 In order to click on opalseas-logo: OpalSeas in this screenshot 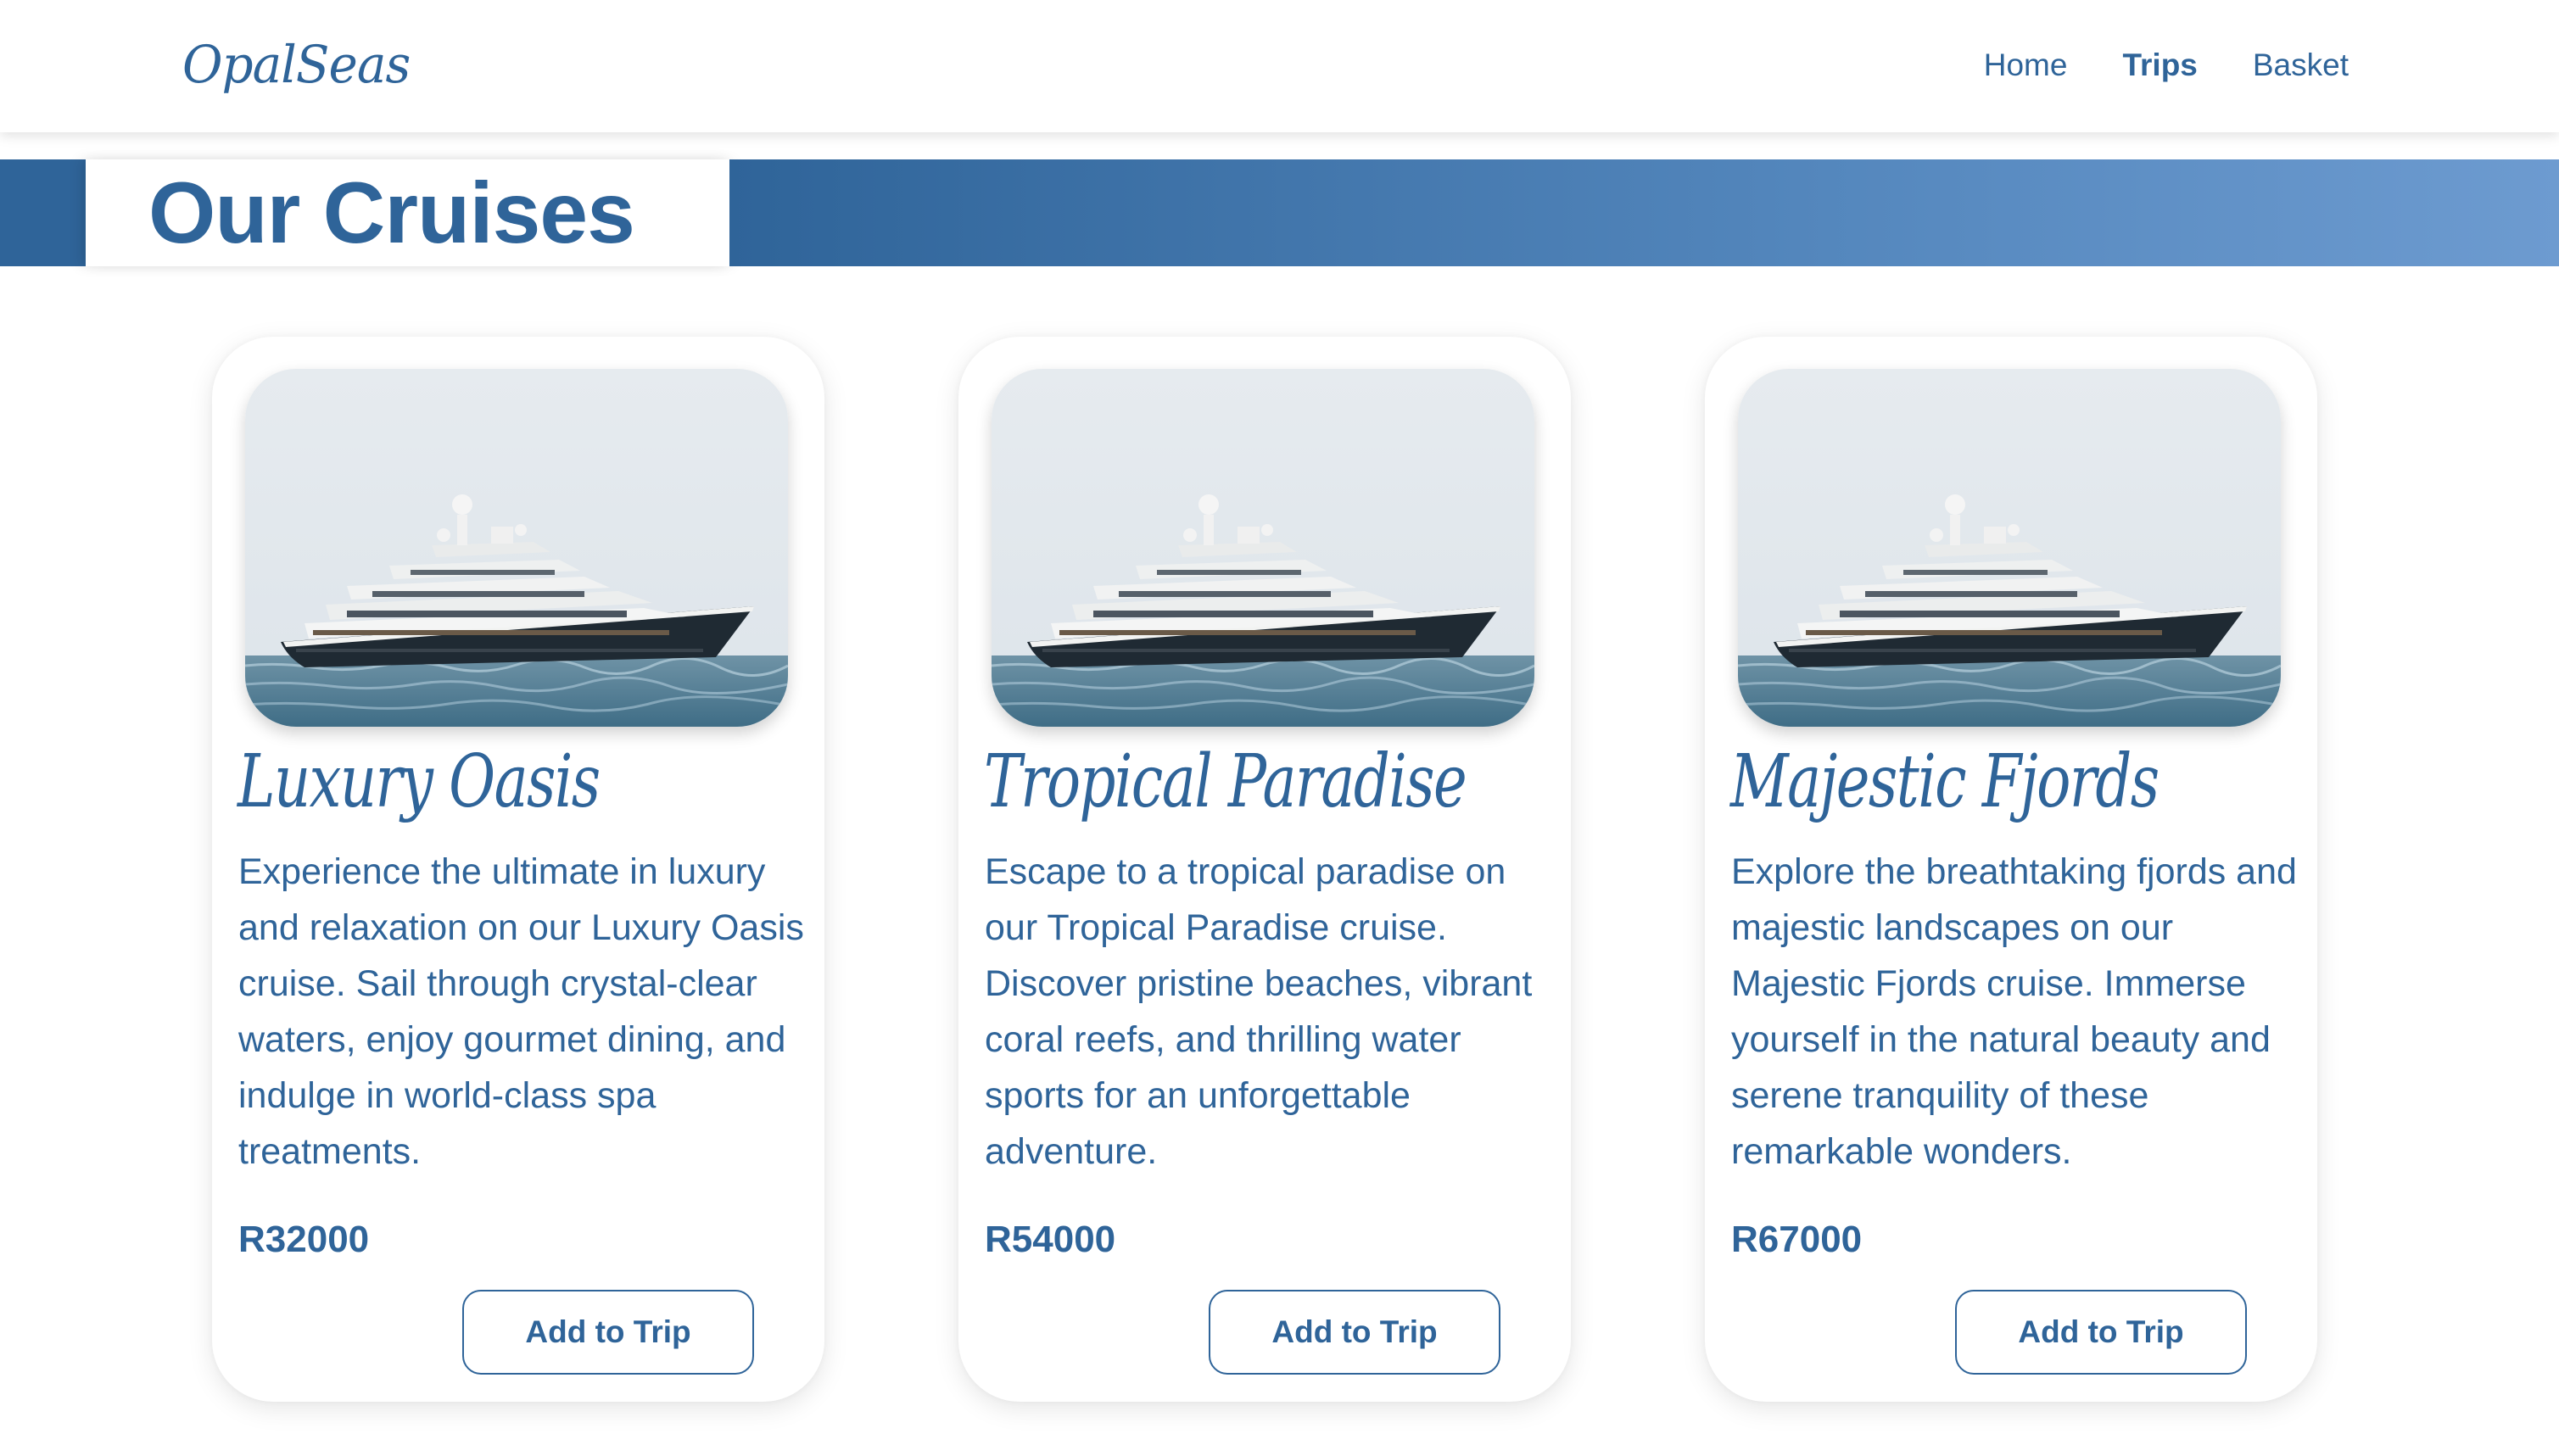, I will do `click(296, 64)`.